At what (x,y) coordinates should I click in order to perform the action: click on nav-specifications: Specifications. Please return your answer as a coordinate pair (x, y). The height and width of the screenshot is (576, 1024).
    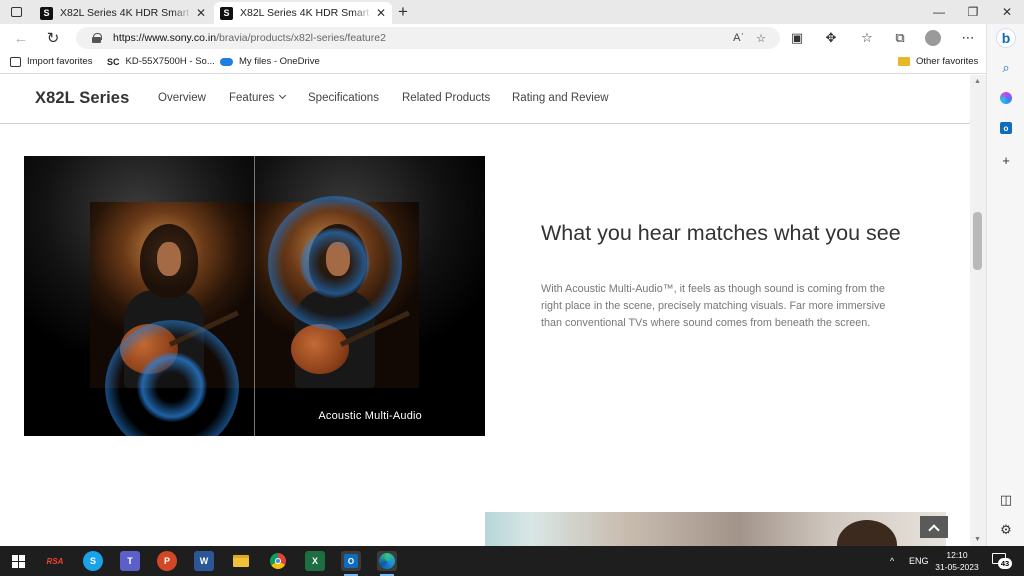
    Looking at the image, I should click on (343, 98).